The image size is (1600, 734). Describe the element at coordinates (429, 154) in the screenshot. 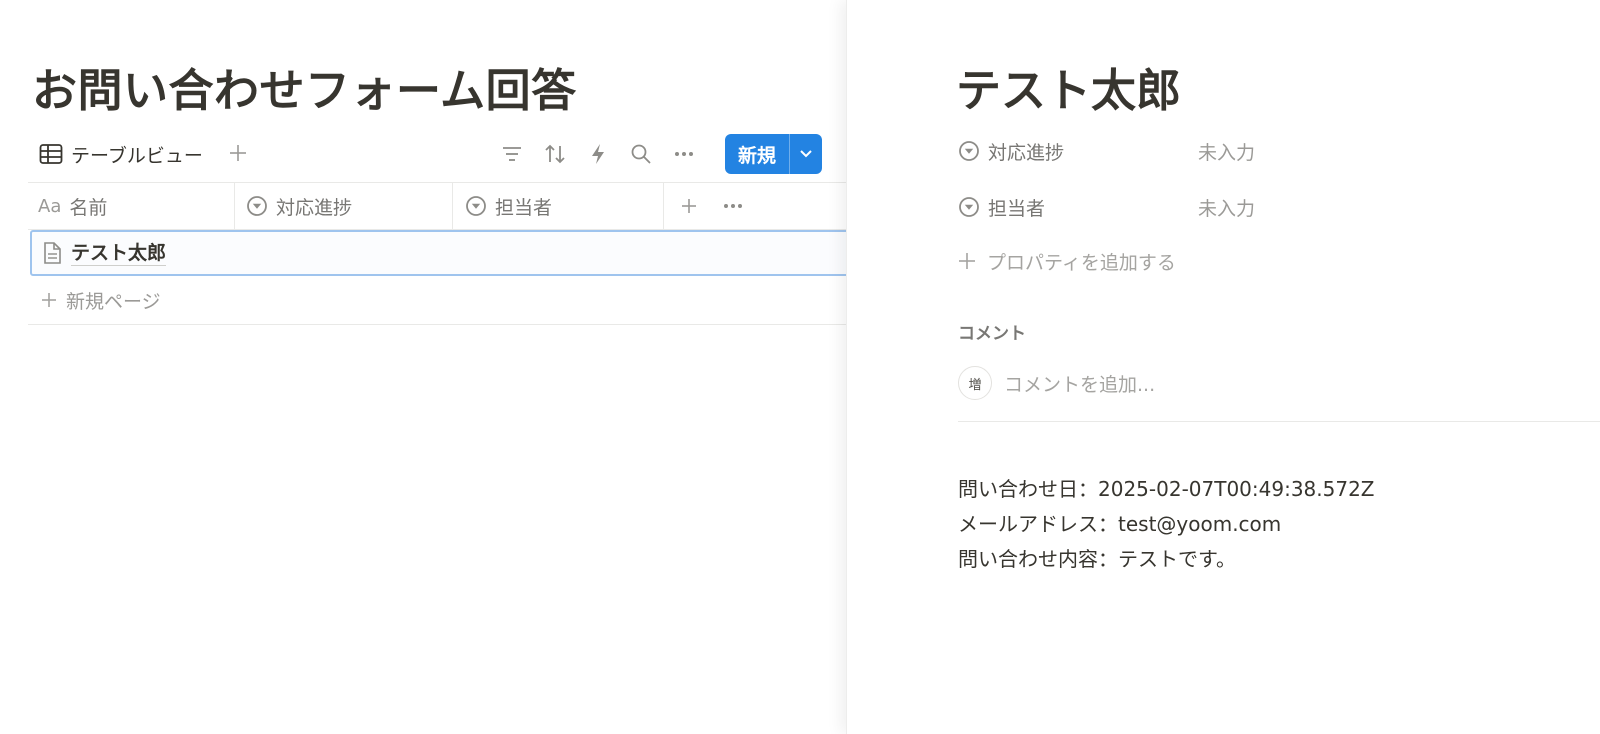

I see `database-toolbar: テーブルビュー 新規` at that location.